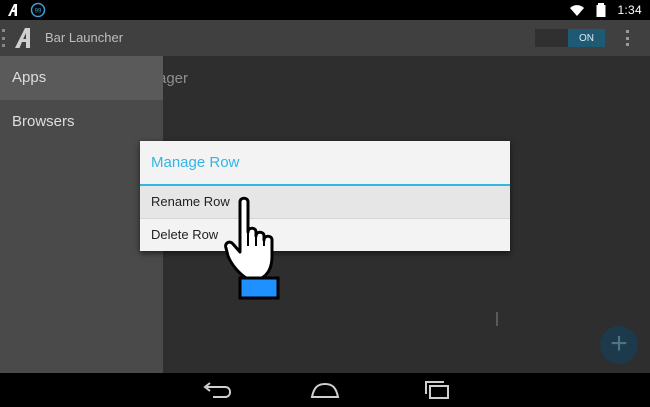 This screenshot has height=407, width=650. I want to click on home-icon, so click(325, 390).